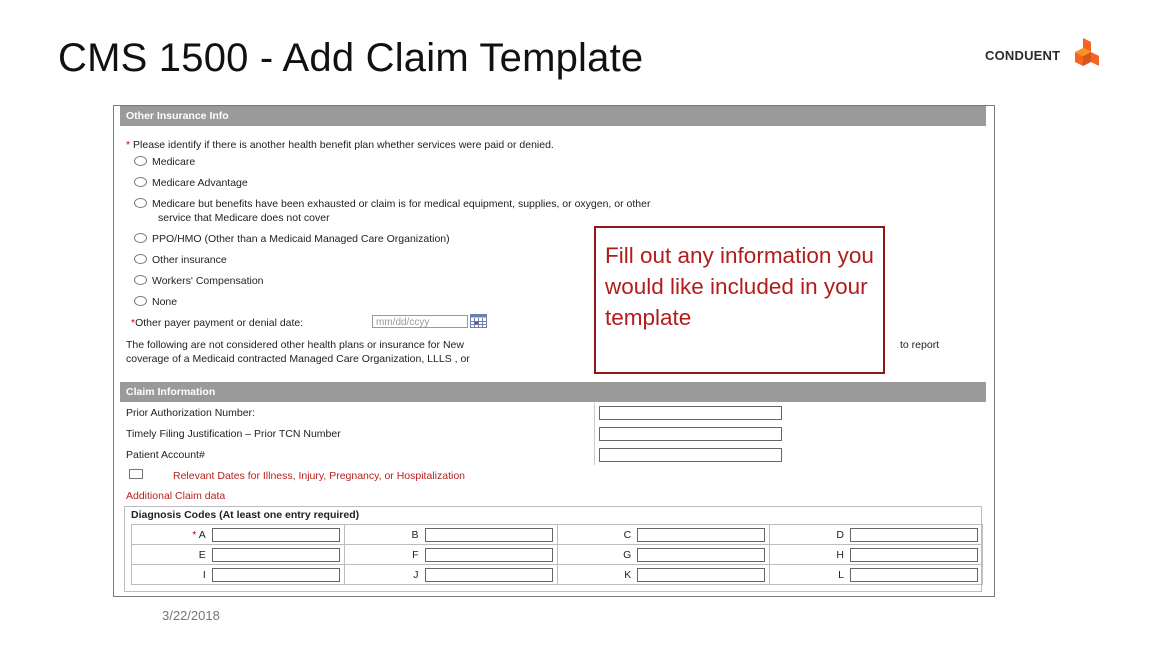 This screenshot has width=1152, height=648. Describe the element at coordinates (628, 575) in the screenshot. I see `diagnosis-letter: K` at that location.